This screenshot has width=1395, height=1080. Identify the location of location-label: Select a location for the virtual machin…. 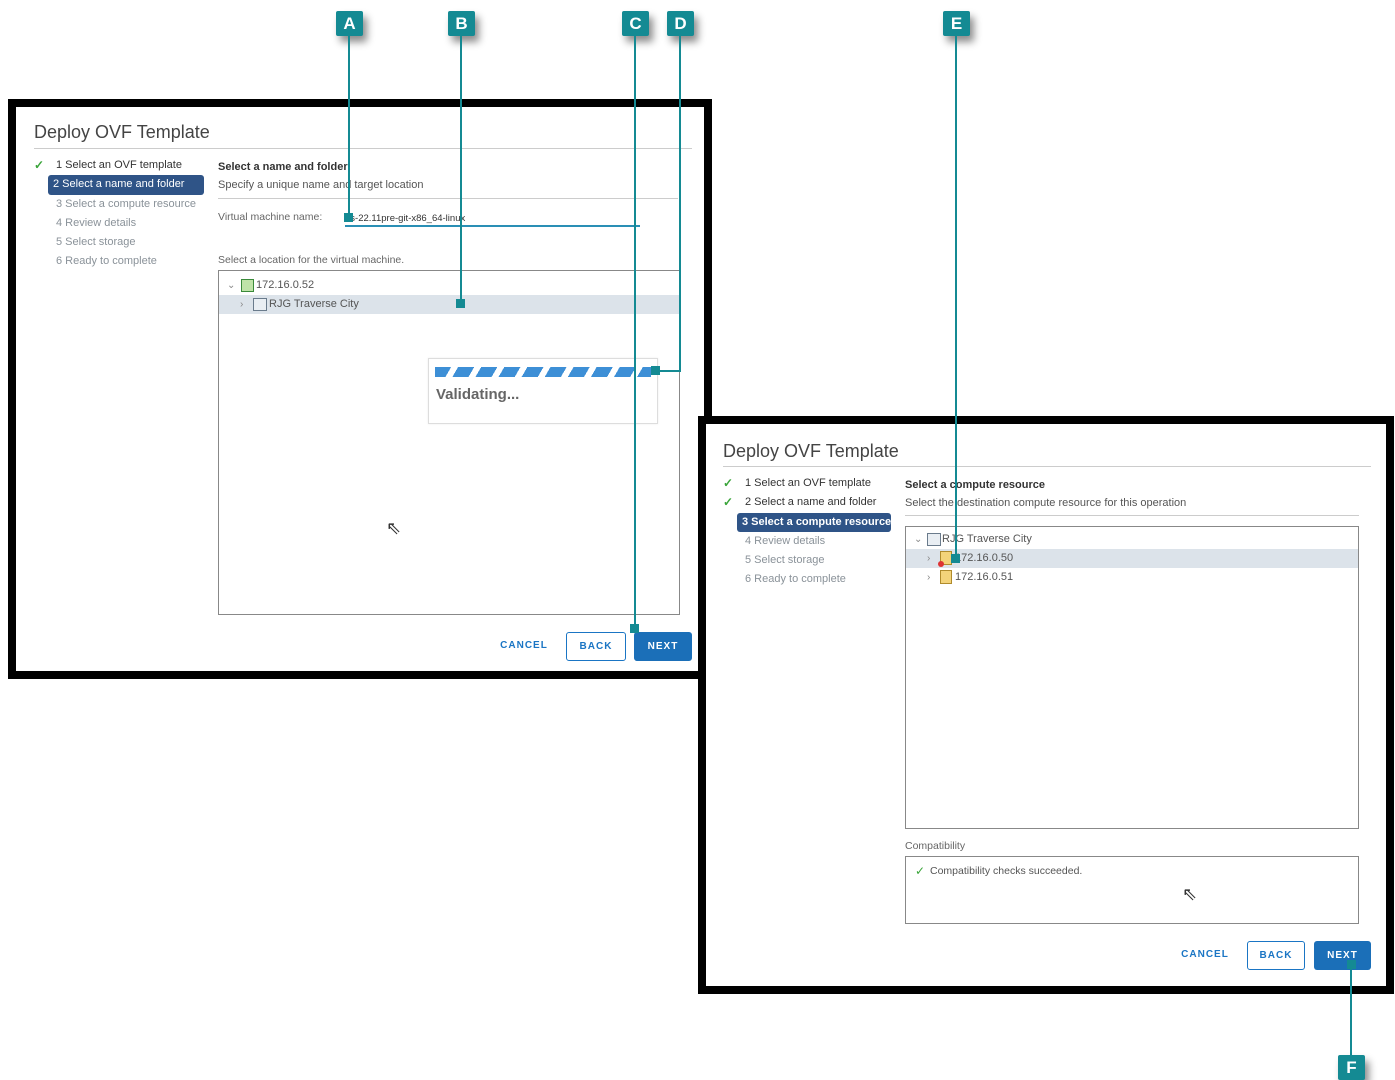
(311, 260).